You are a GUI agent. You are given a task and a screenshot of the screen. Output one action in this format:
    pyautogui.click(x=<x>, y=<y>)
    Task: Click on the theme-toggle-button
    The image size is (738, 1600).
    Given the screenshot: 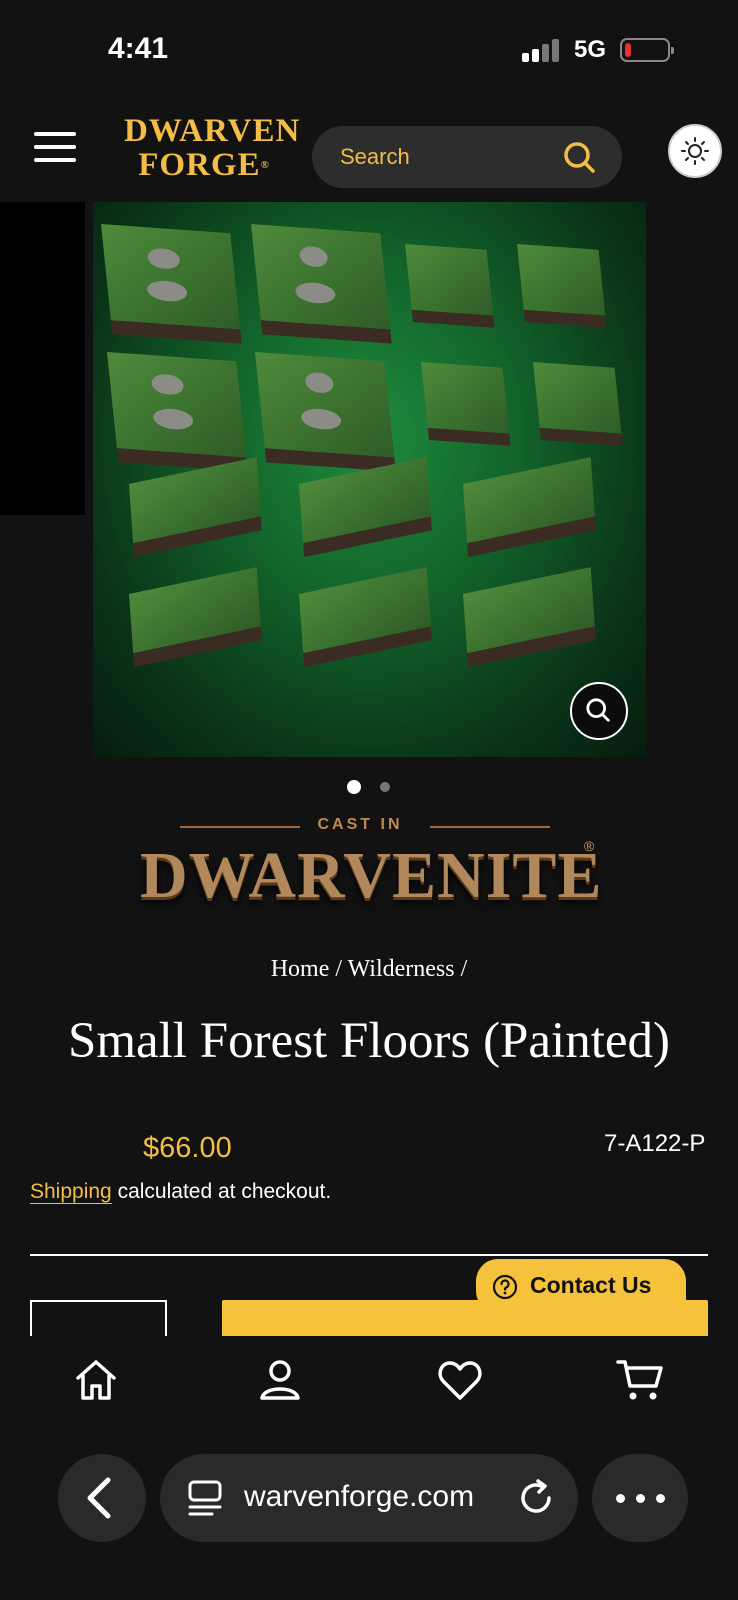 What is the action you would take?
    pyautogui.click(x=695, y=151)
    